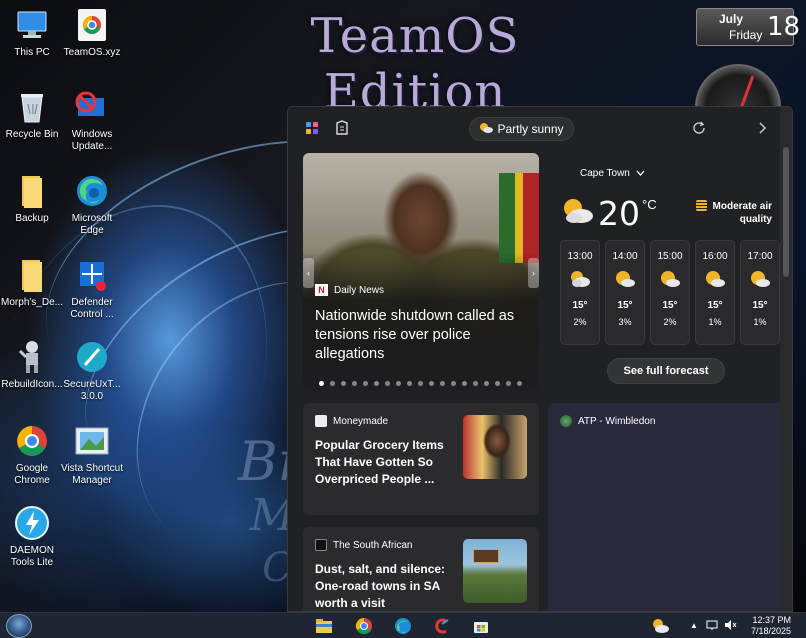 The height and width of the screenshot is (638, 806). I want to click on carousel-dots, so click(420, 383).